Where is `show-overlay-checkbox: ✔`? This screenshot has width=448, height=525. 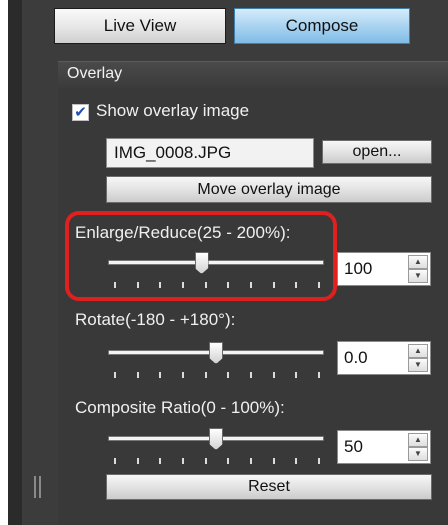
show-overlay-checkbox: ✔ is located at coordinates (80, 112).